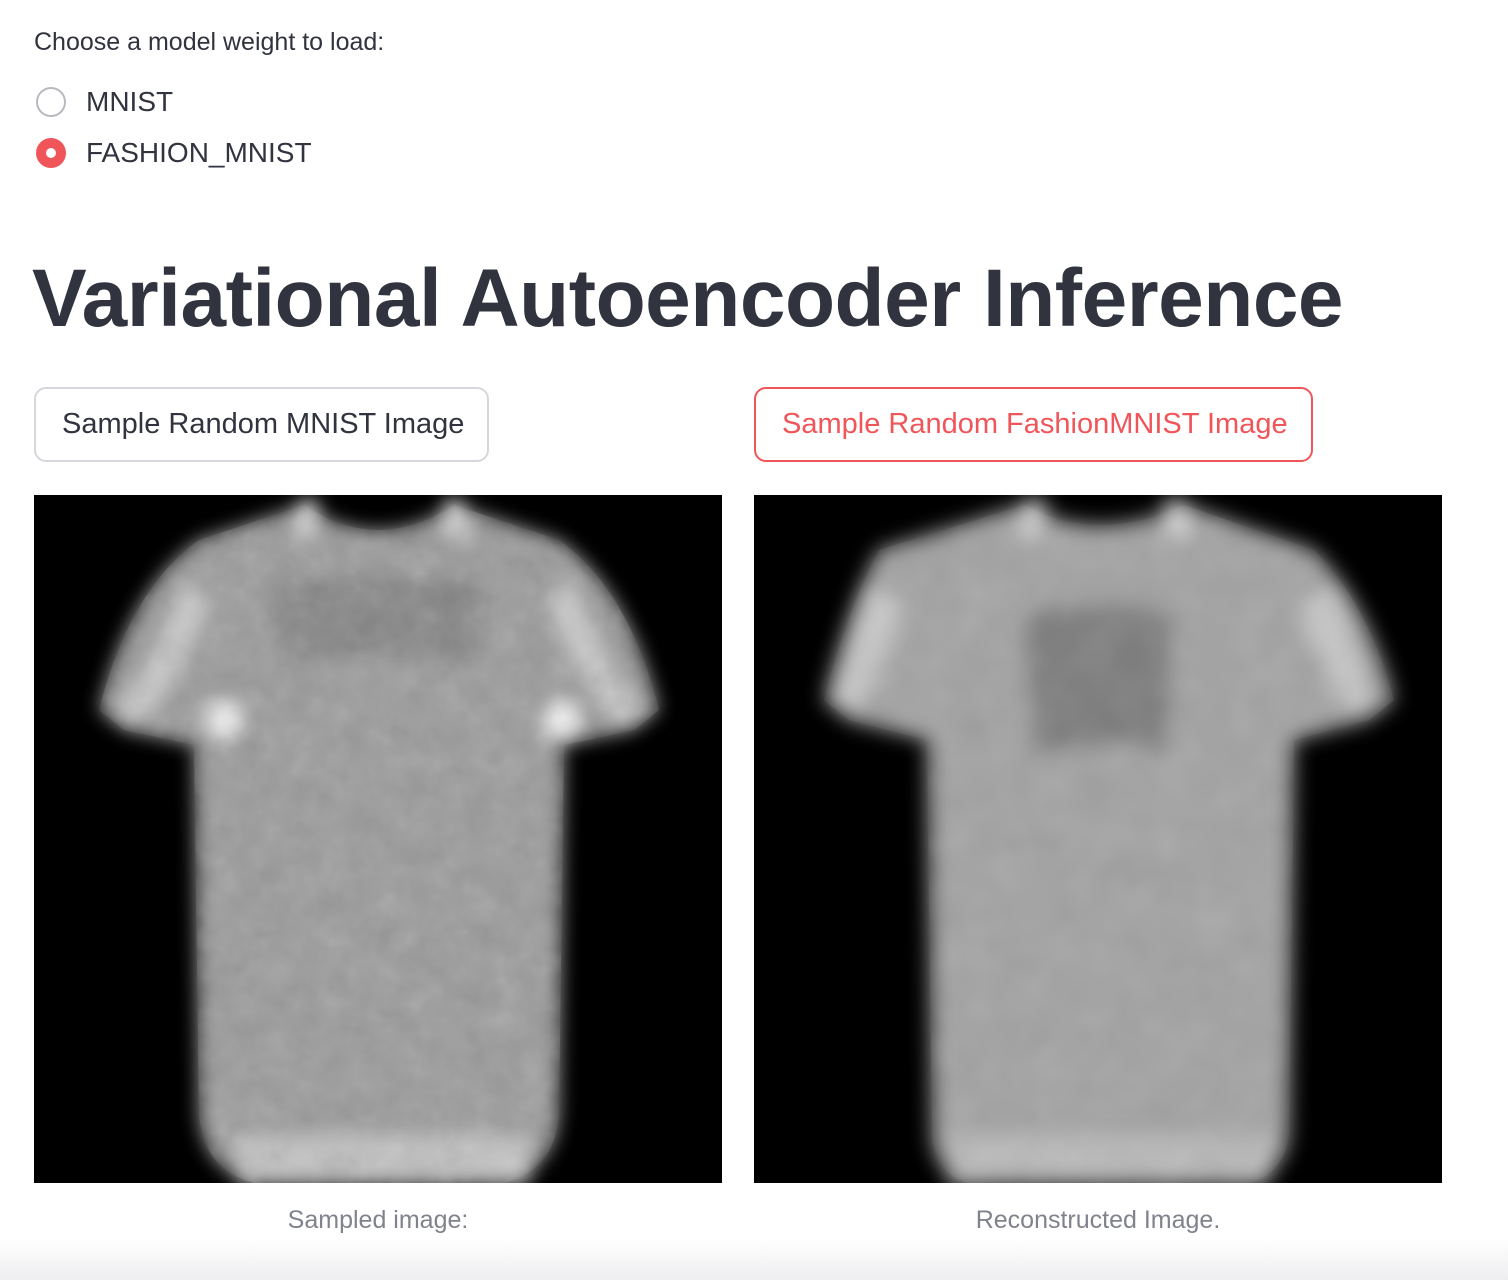  What do you see at coordinates (754, 1259) in the screenshot?
I see `bottom-fade` at bounding box center [754, 1259].